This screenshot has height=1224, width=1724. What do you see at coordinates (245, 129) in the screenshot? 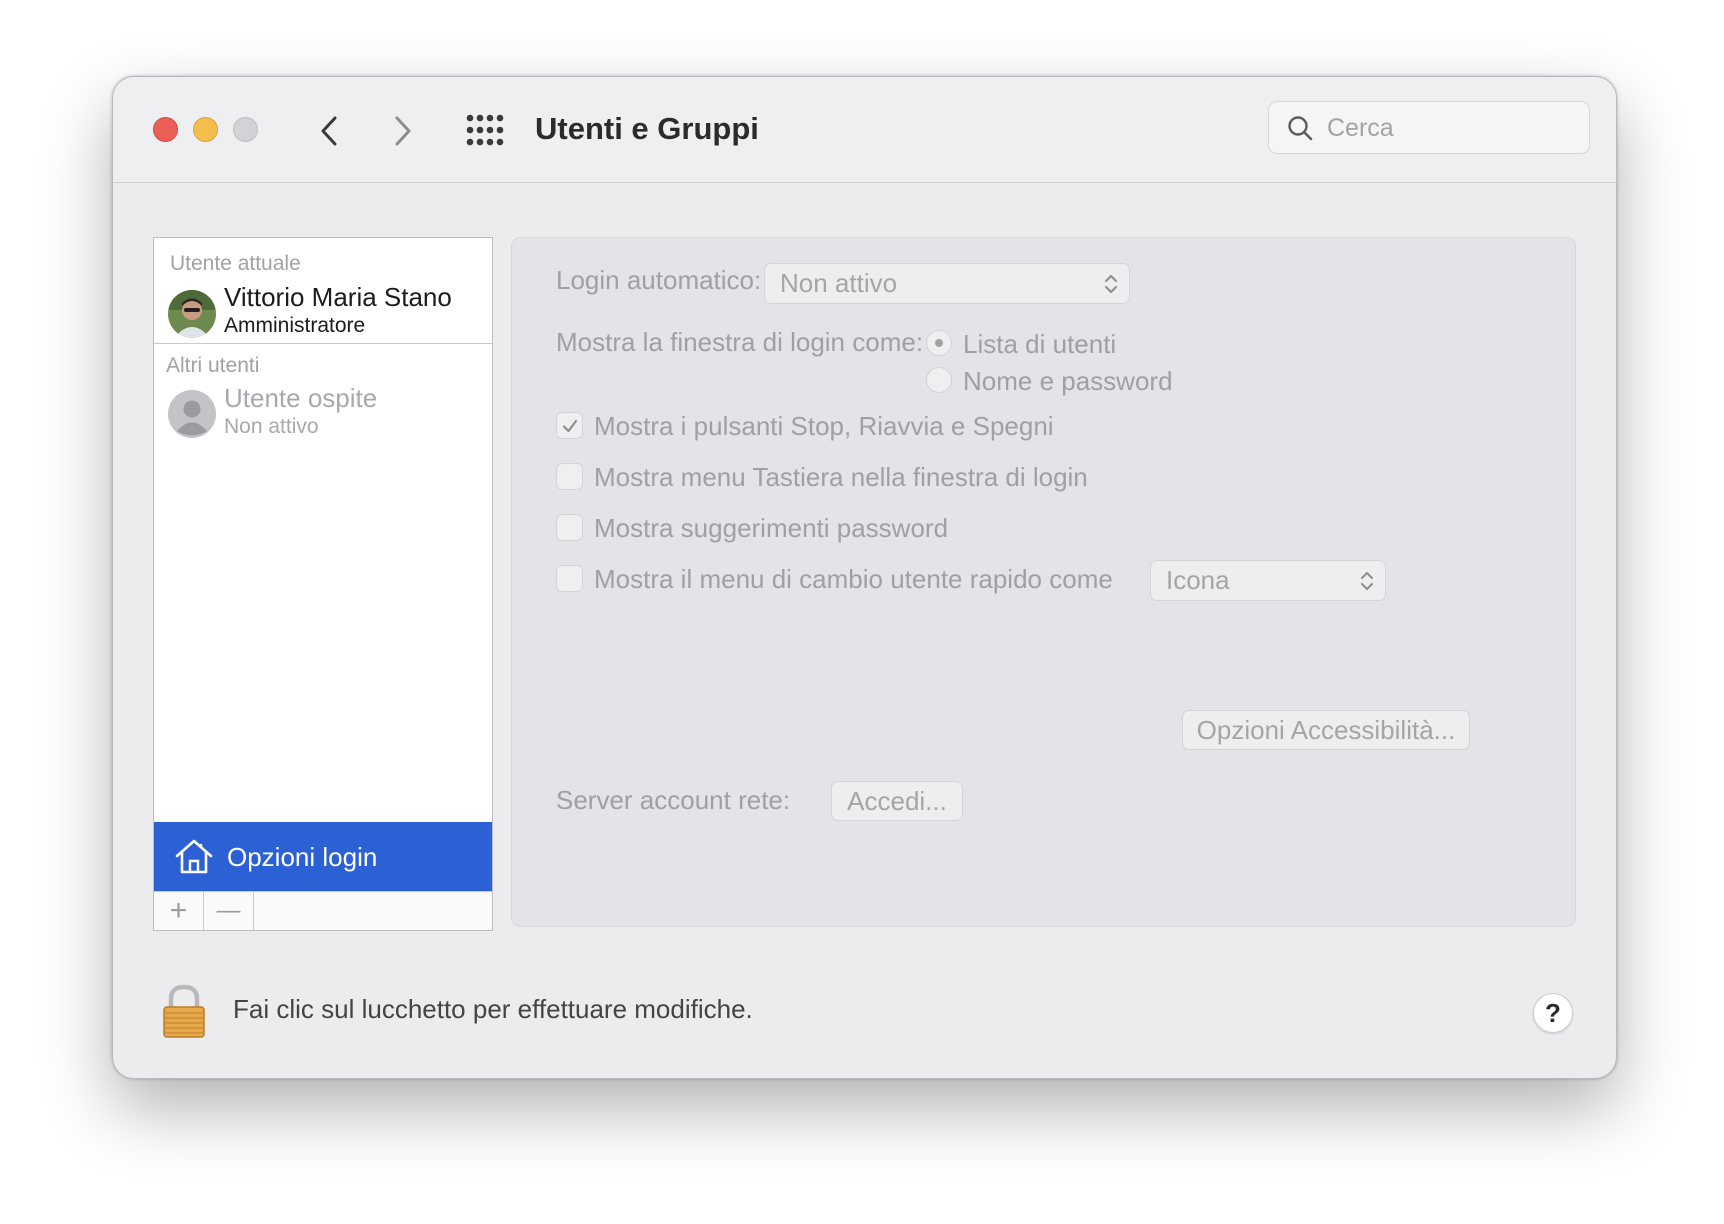
I see `zoom-button` at bounding box center [245, 129].